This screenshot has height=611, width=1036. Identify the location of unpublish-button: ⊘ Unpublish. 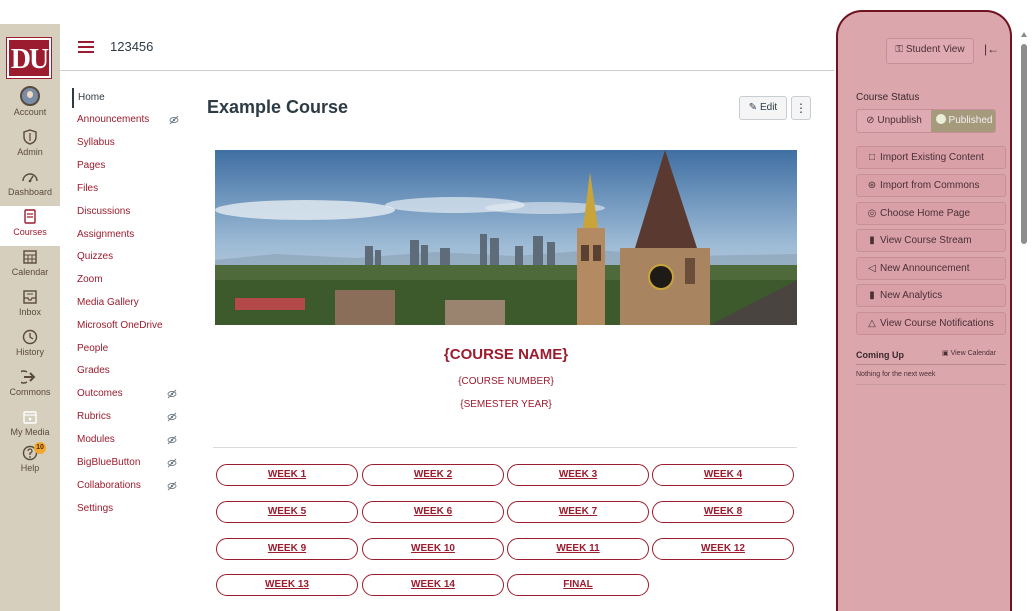
(894, 121).